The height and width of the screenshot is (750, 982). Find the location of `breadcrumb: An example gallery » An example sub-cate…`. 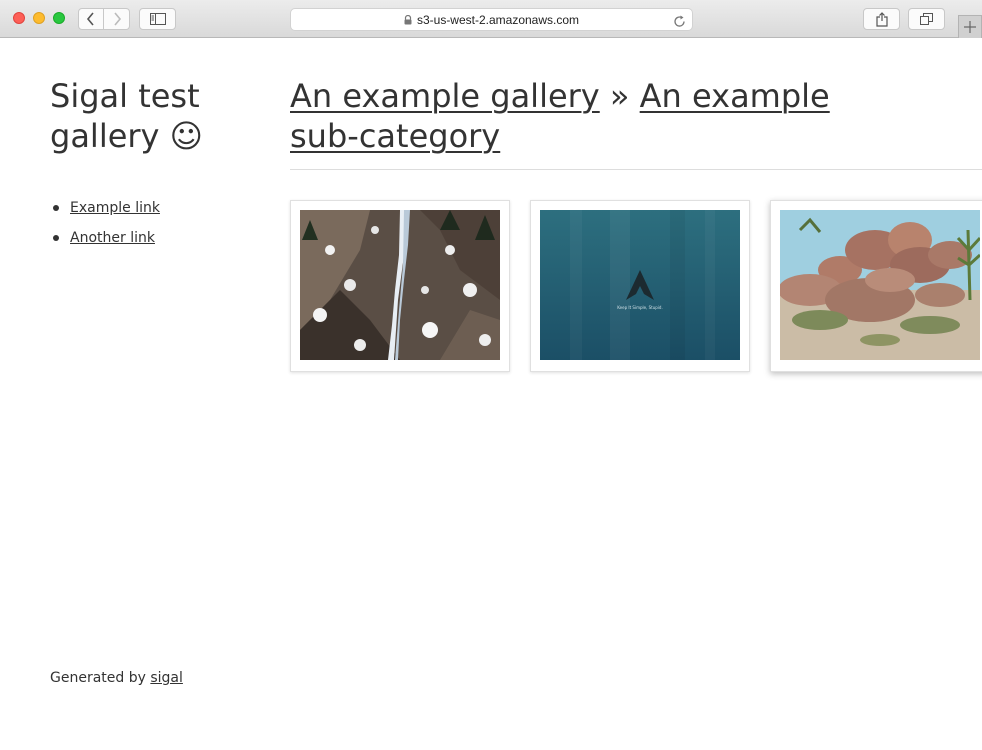

breadcrumb: An example gallery » An example sub-cate… is located at coordinates (590, 116).